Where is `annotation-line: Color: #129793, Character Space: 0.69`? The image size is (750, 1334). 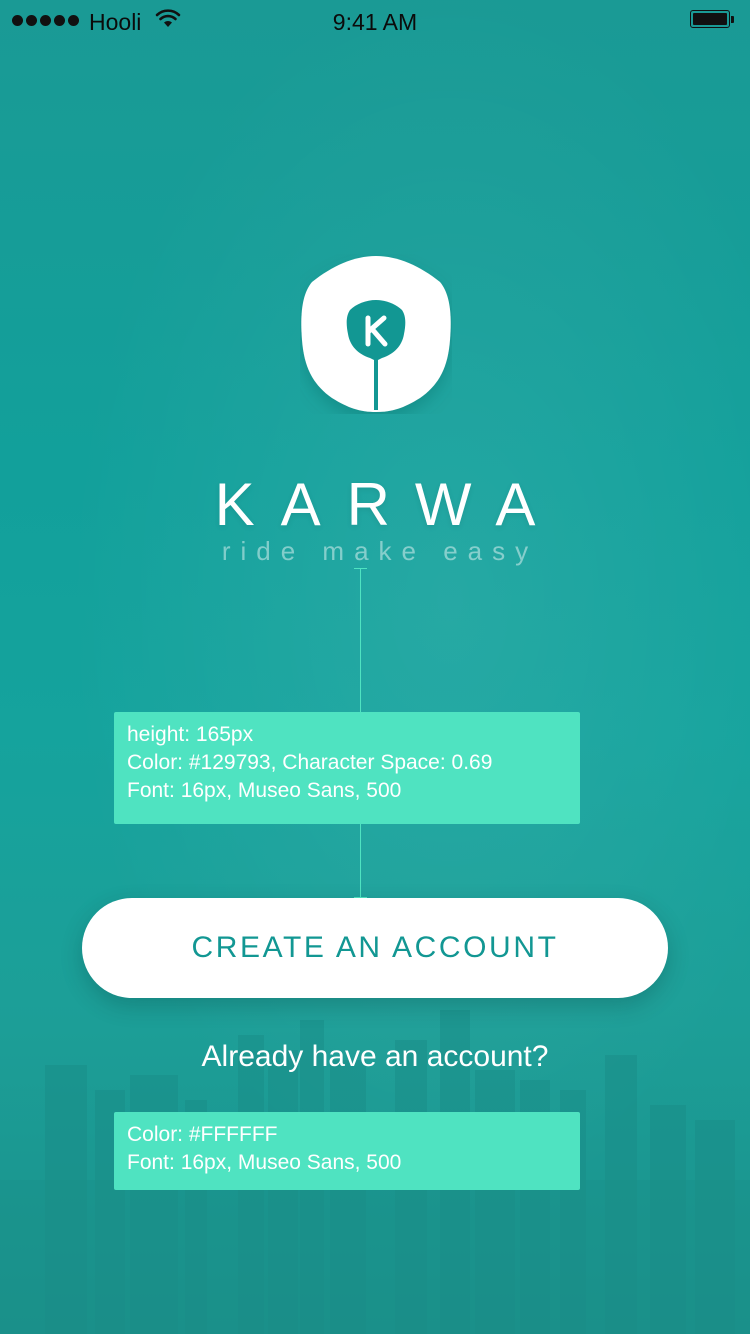 annotation-line: Color: #129793, Character Space: 0.69 is located at coordinates (310, 762).